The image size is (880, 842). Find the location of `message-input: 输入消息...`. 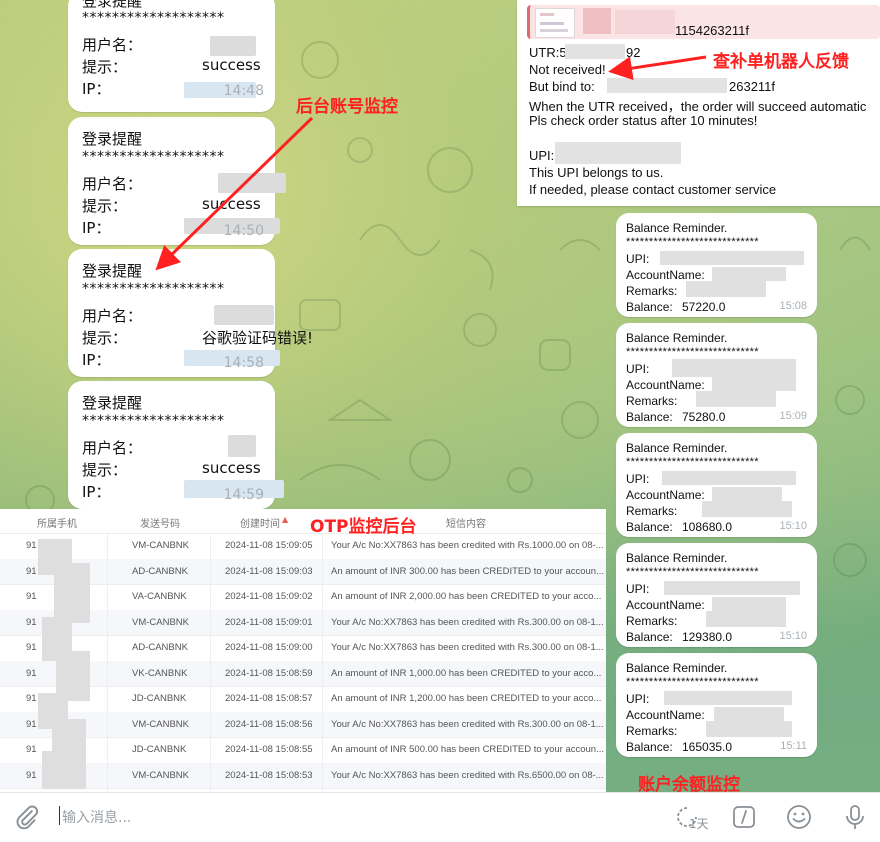

message-input: 输入消息... is located at coordinates (96, 817).